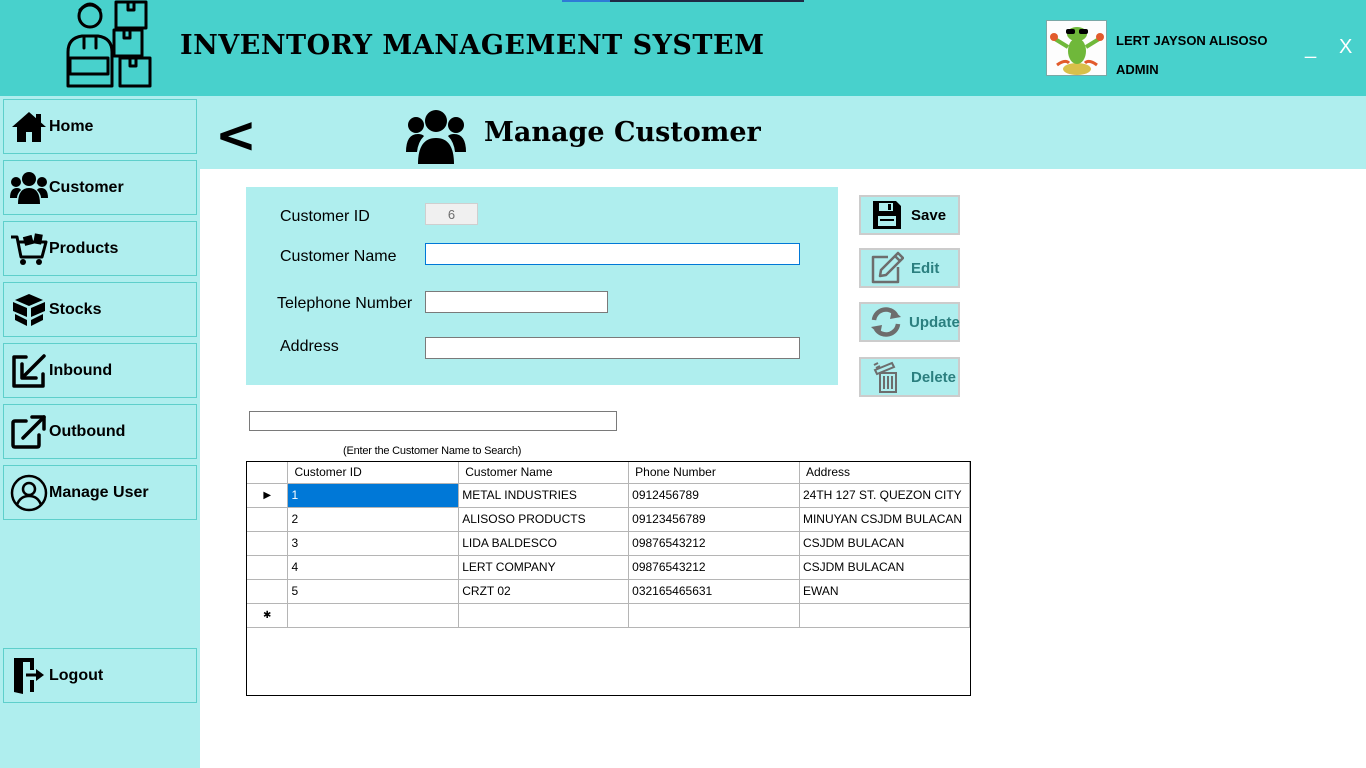 Image resolution: width=1366 pixels, height=768 pixels. I want to click on telephone-label: Telephone Number, so click(345, 303).